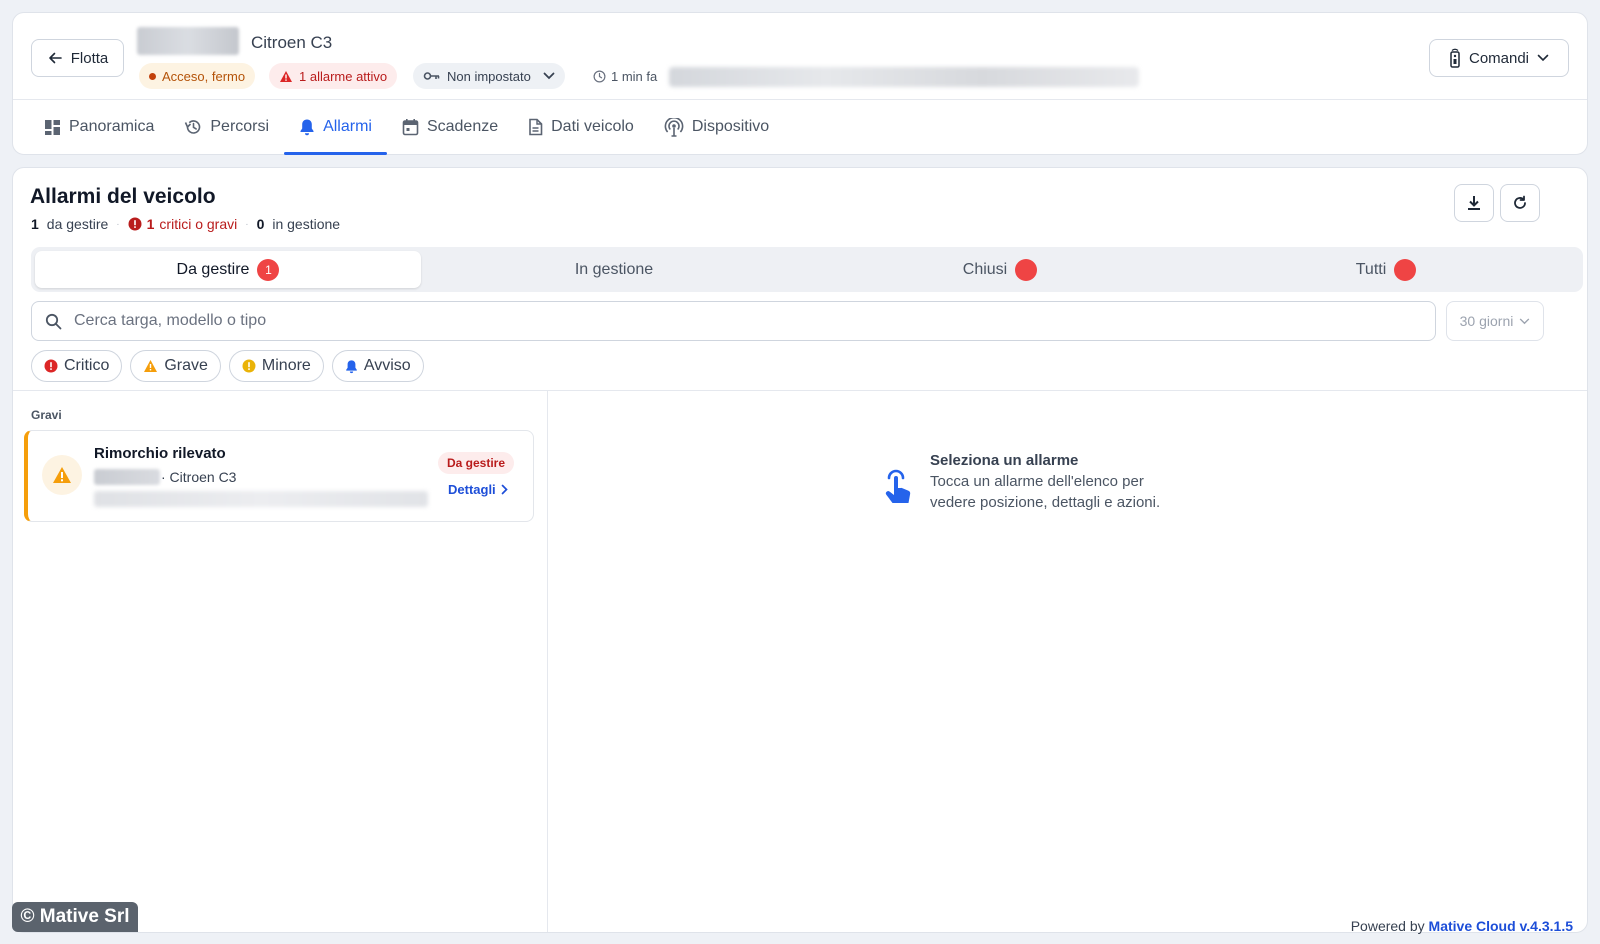 This screenshot has width=1600, height=944. Describe the element at coordinates (599, 76) in the screenshot. I see `clock-icon` at that location.